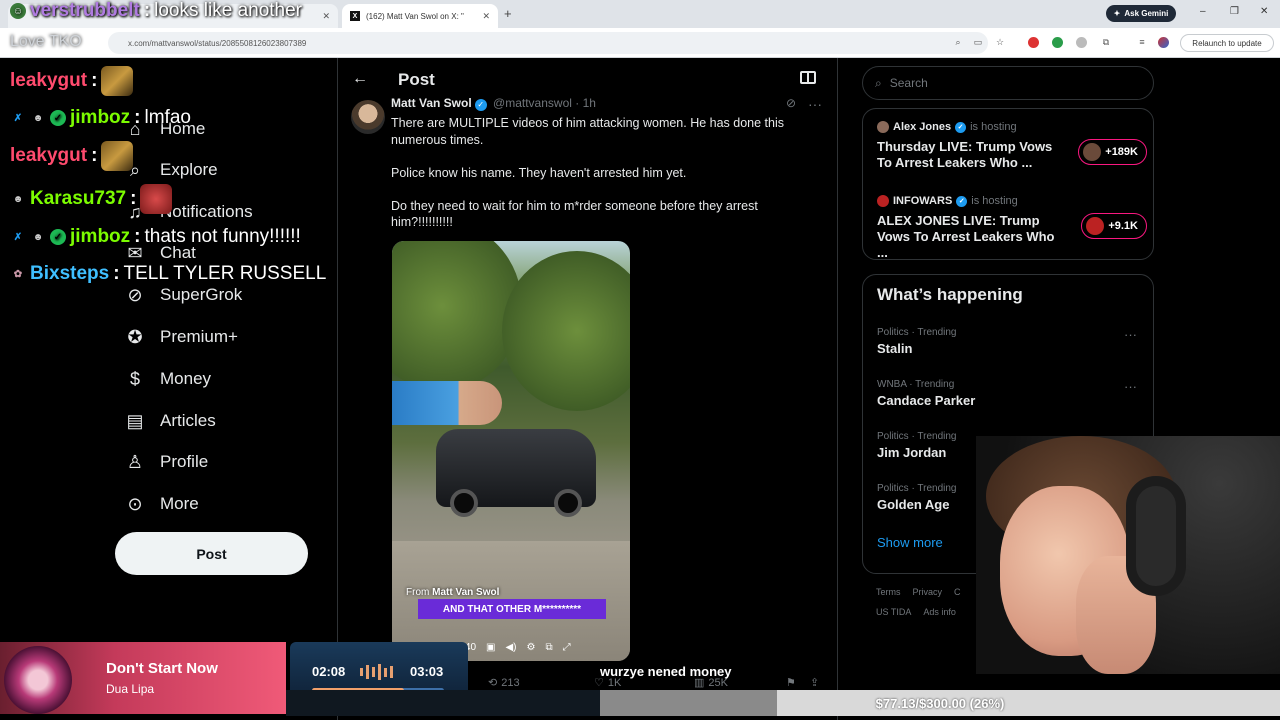 Image resolution: width=1280 pixels, height=720 pixels. I want to click on nav-item-money: $ Money, so click(167, 379).